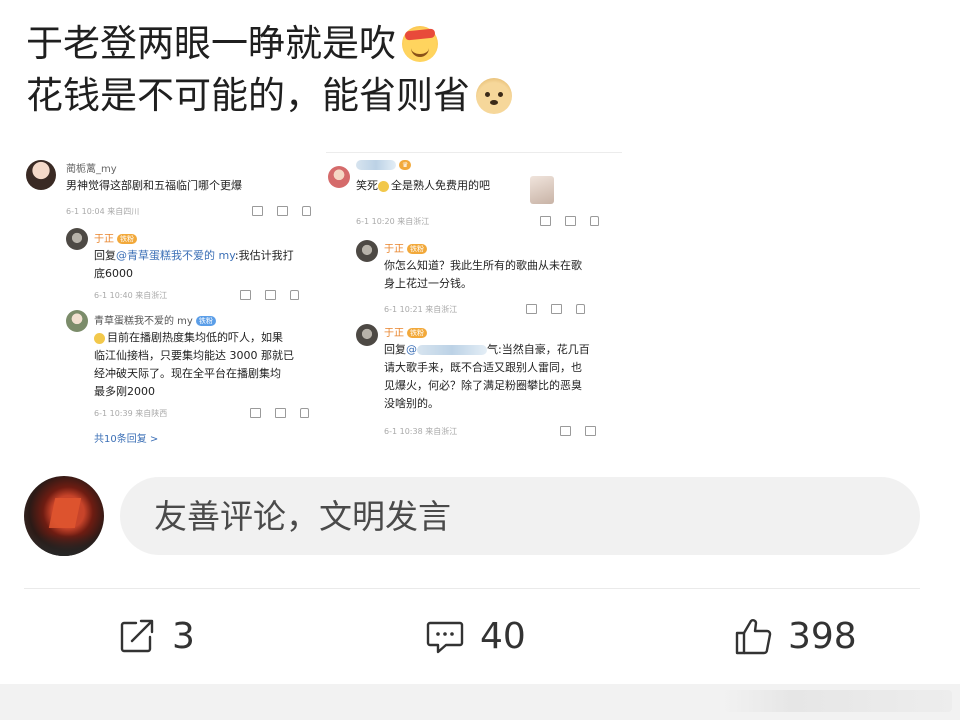 The height and width of the screenshot is (720, 960). Describe the element at coordinates (264, 255) in the screenshot. I see `reply-text-1: :我估计我打` at that location.